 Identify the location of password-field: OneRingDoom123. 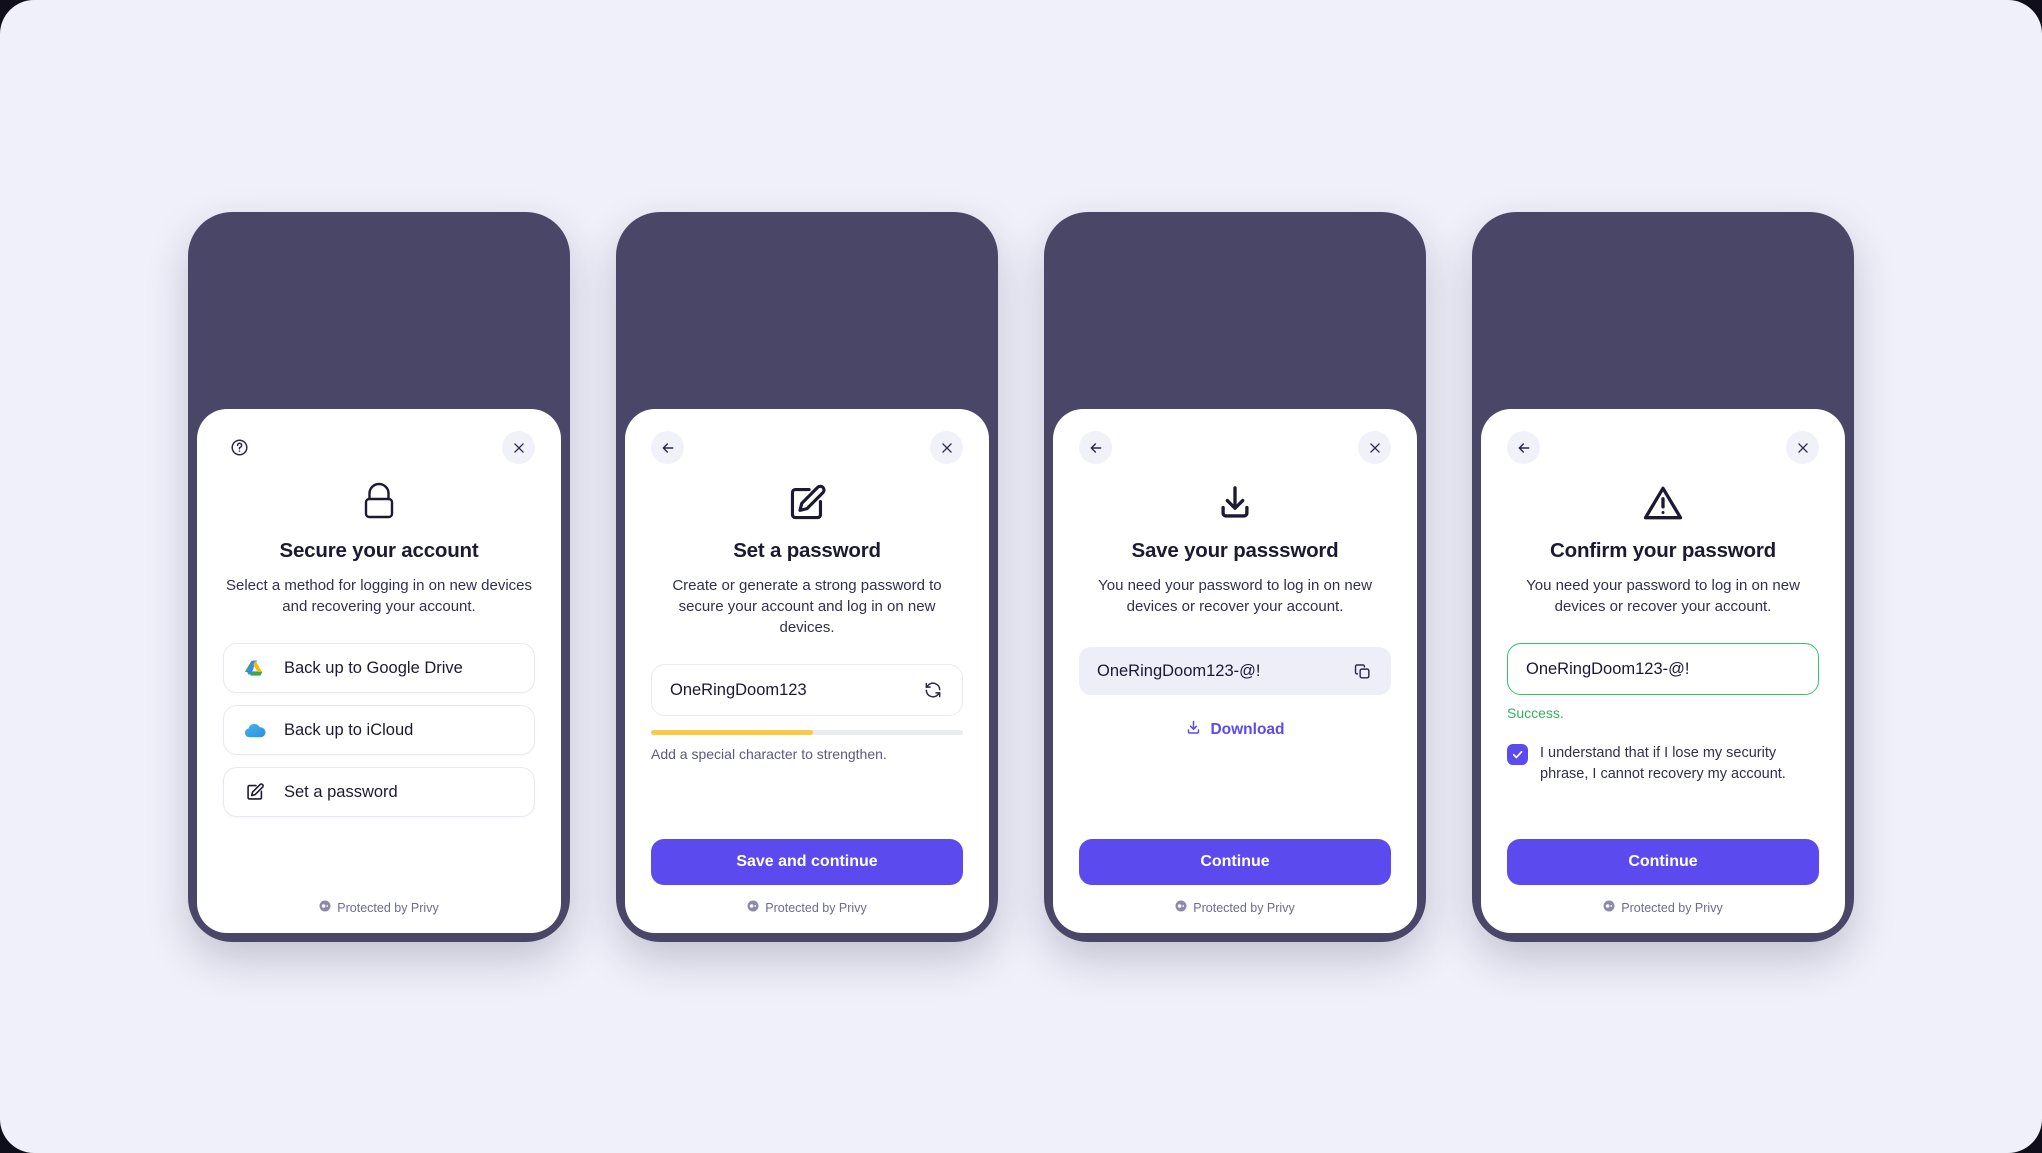
(807, 690).